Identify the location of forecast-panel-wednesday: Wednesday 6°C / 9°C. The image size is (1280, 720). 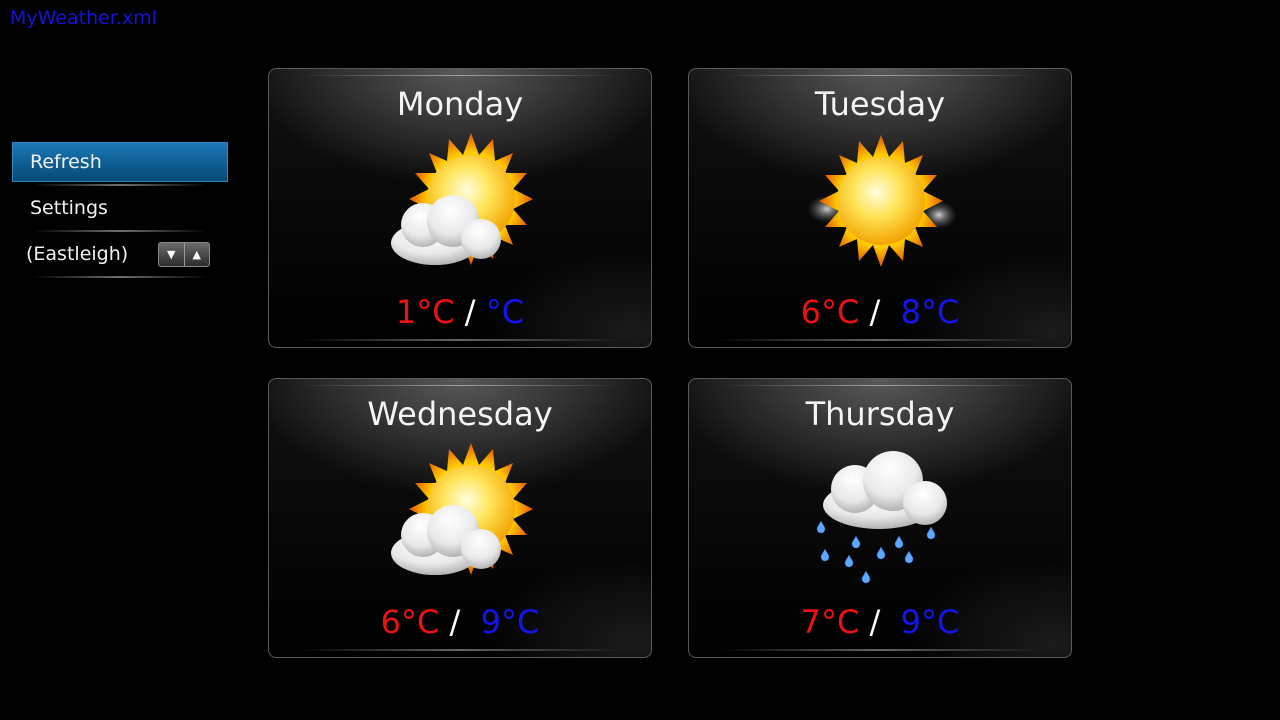
(460, 518).